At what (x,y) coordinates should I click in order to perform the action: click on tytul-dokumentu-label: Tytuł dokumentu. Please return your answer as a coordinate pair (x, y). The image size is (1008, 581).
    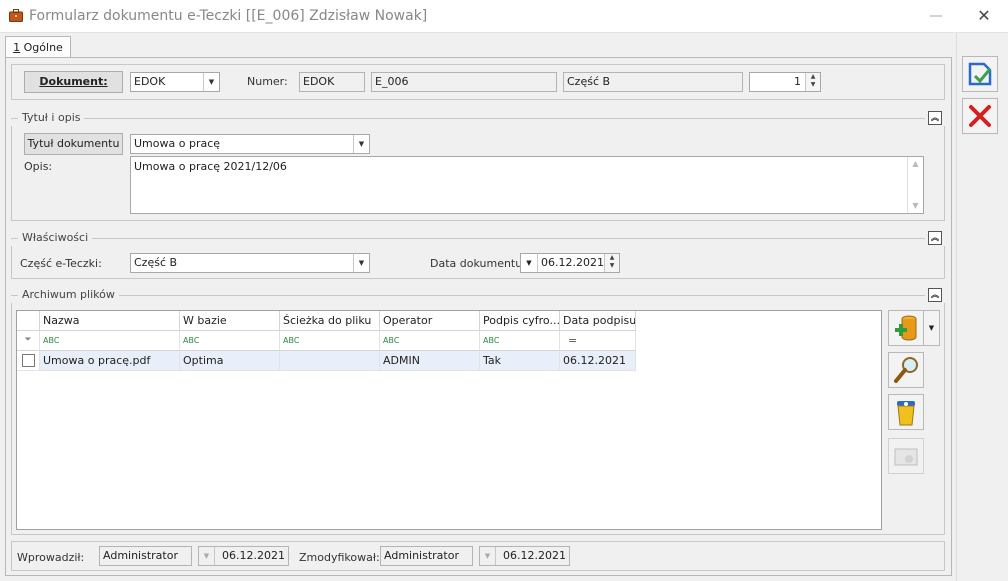
    Looking at the image, I should click on (73, 143).